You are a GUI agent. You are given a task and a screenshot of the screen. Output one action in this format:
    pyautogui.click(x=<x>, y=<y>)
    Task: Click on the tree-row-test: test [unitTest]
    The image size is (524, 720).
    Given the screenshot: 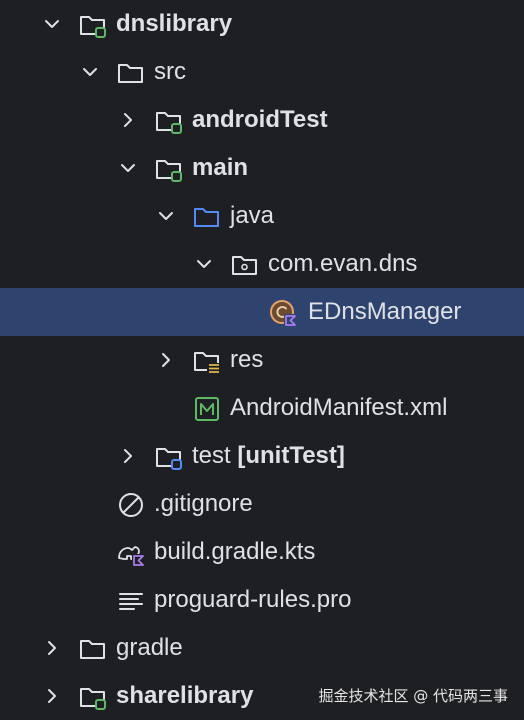 What is the action you would take?
    pyautogui.click(x=262, y=456)
    